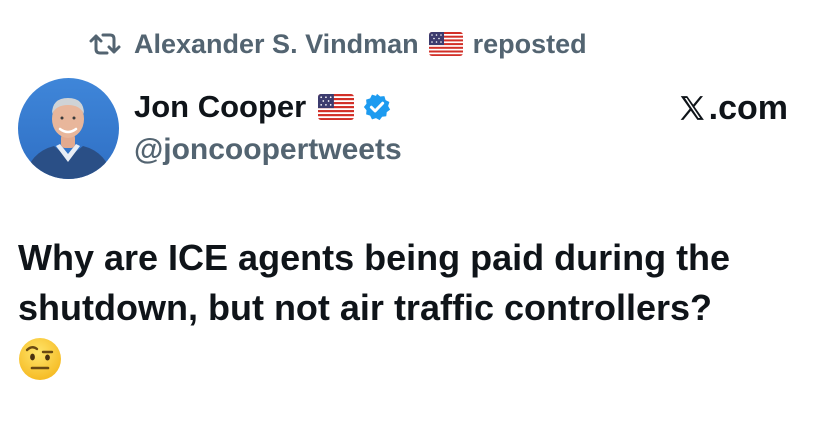  What do you see at coordinates (529, 43) in the screenshot?
I see `repost-label: reposted` at bounding box center [529, 43].